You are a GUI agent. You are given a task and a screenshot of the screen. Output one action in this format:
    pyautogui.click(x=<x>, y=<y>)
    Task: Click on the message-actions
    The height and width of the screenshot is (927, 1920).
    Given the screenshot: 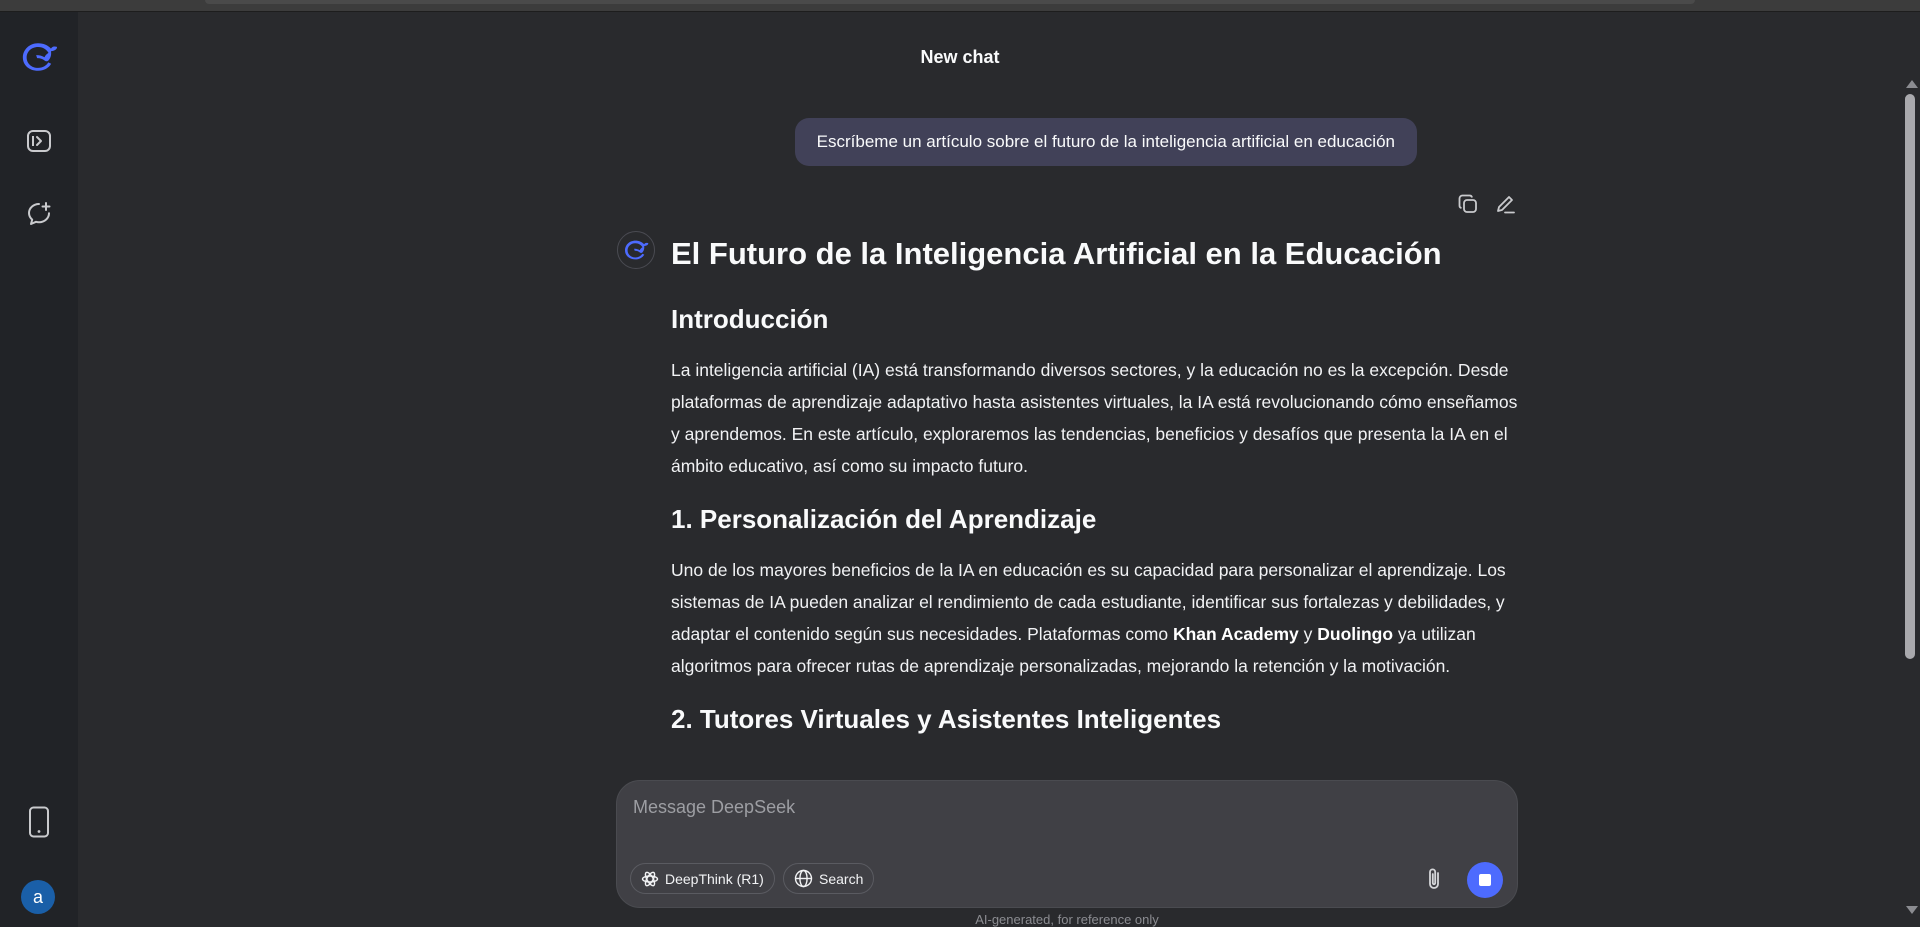 What is the action you would take?
    pyautogui.click(x=1486, y=204)
    